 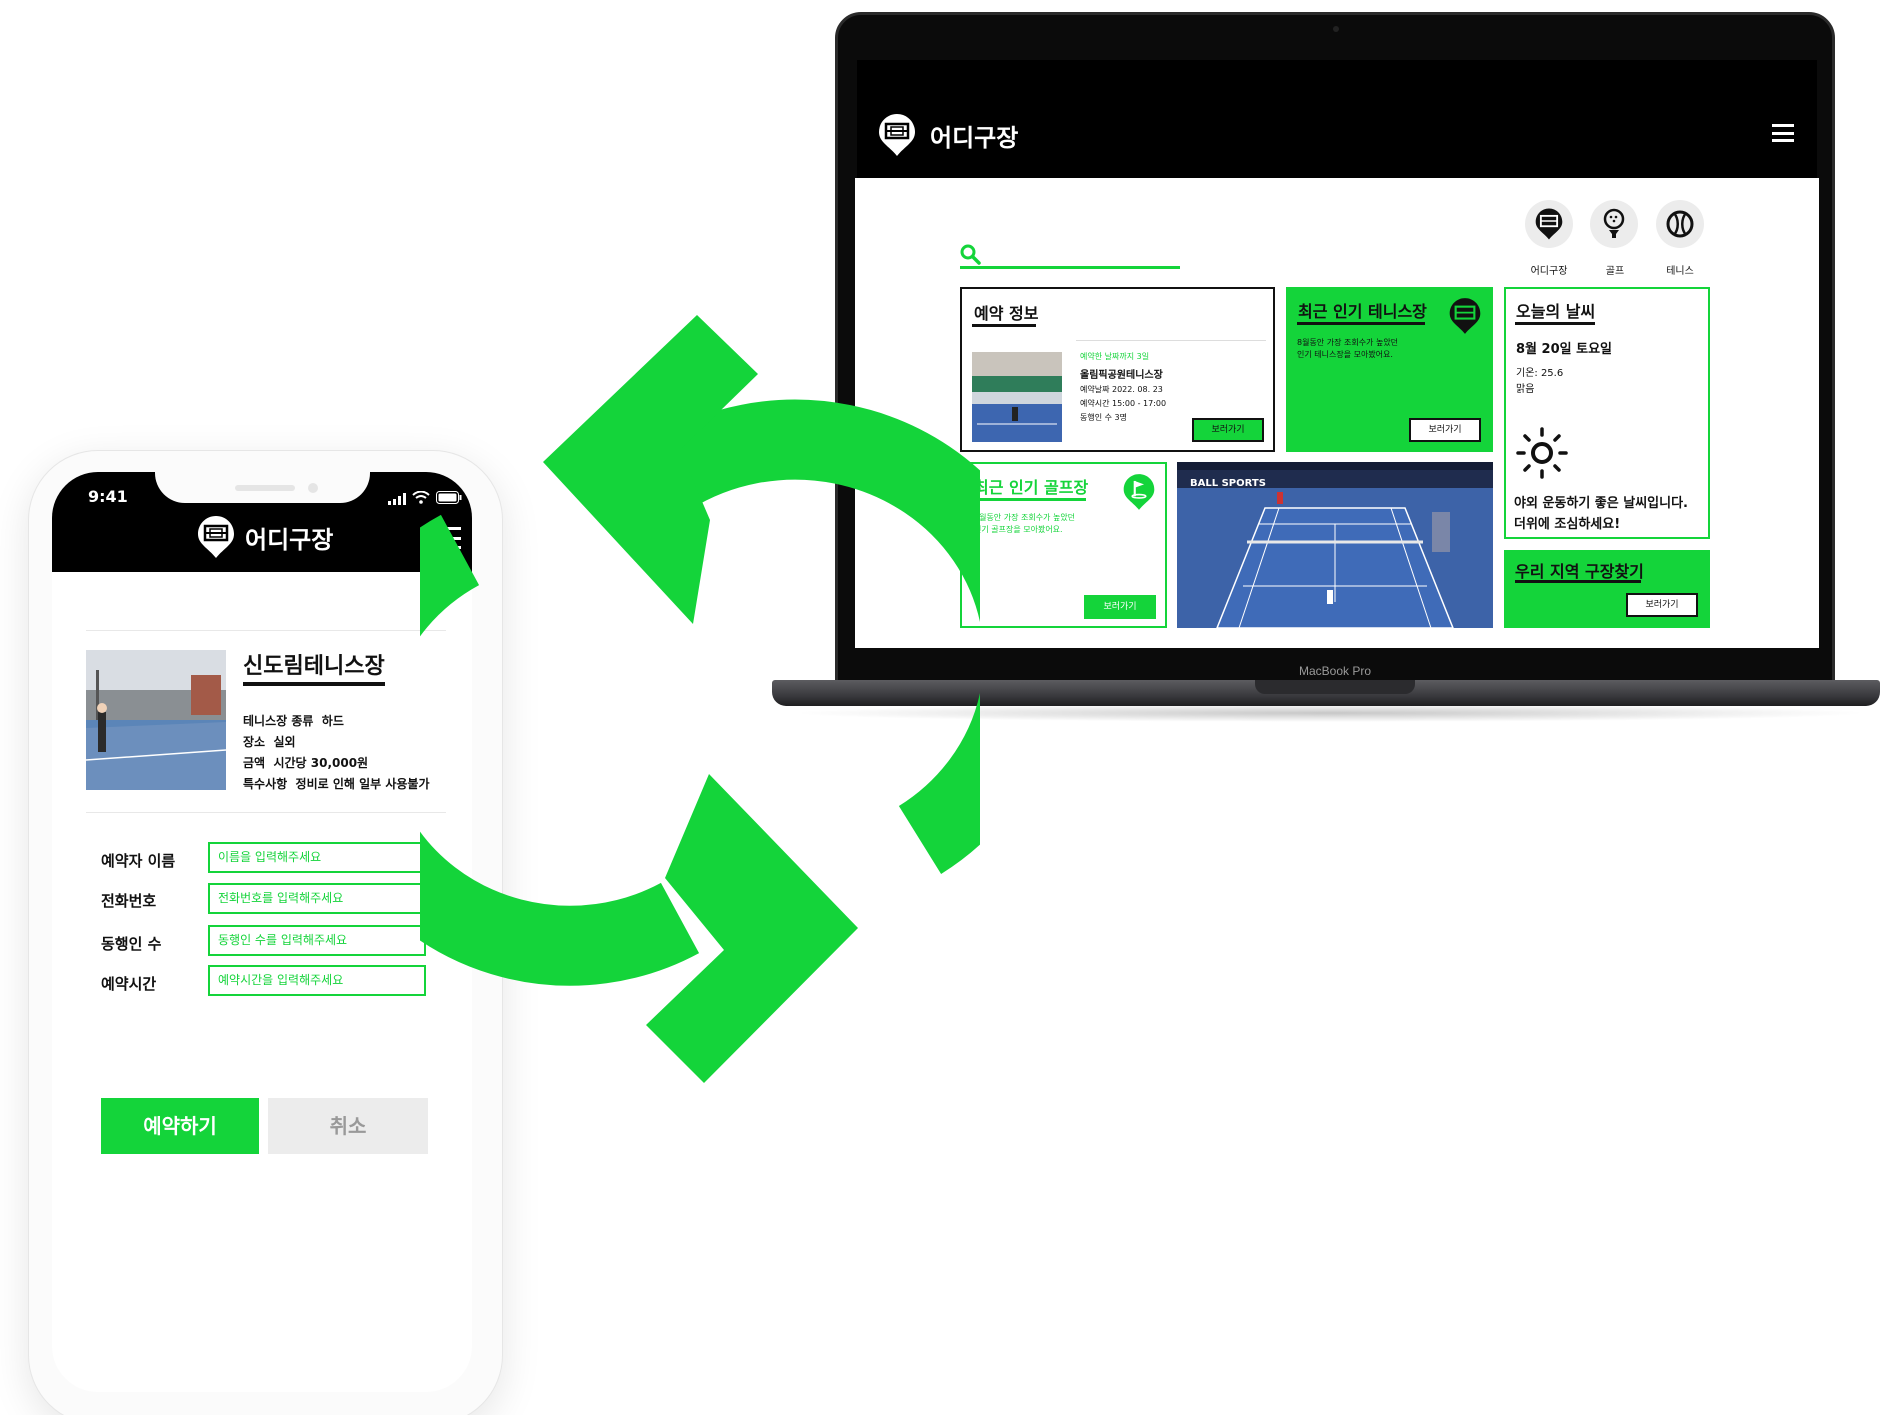 What do you see at coordinates (1006, 313) in the screenshot?
I see `reservation-title: 예약 정보` at bounding box center [1006, 313].